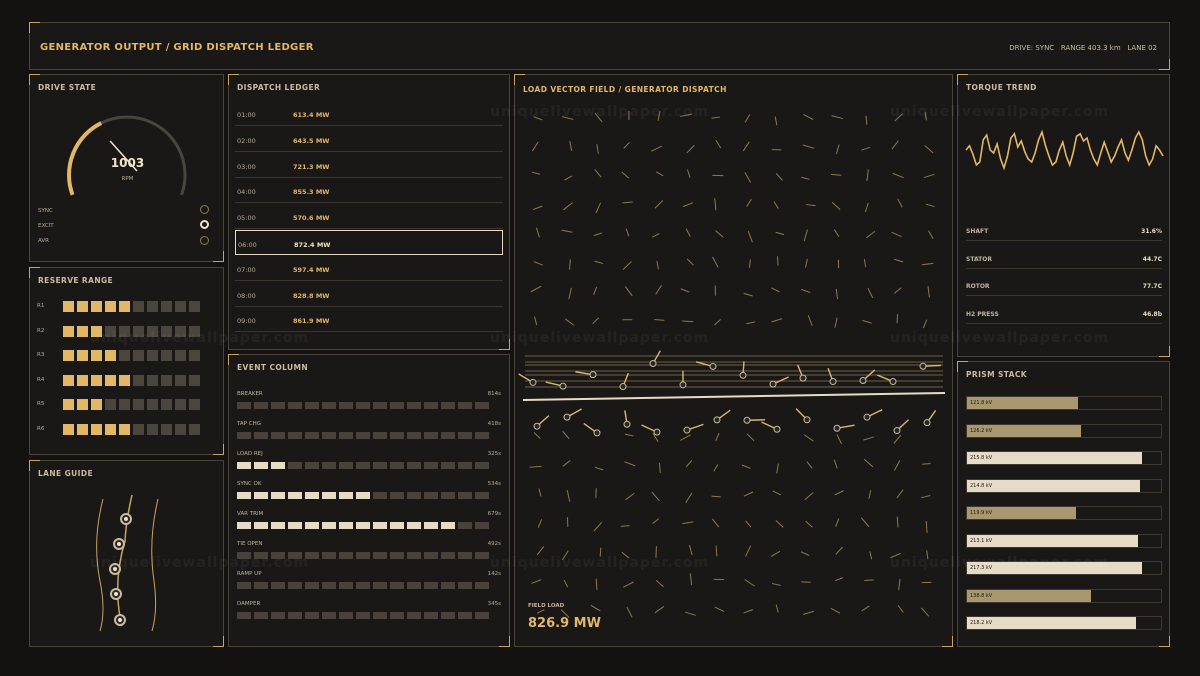 Image resolution: width=1200 pixels, height=676 pixels. I want to click on event-label: TAP CHG, so click(249, 424).